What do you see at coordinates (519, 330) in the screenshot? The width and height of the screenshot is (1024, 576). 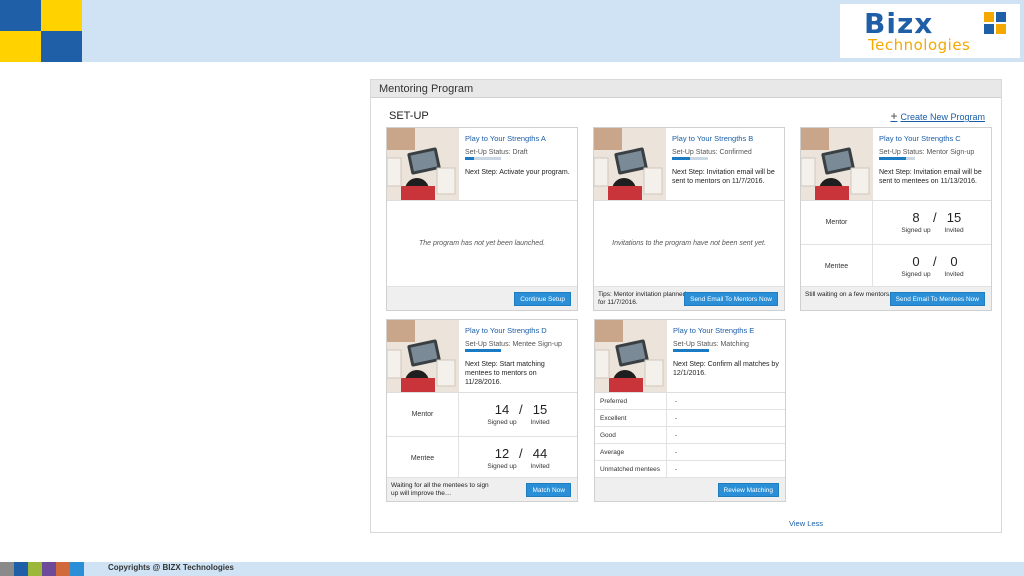 I see `program-name: Play to Your Strengths D` at bounding box center [519, 330].